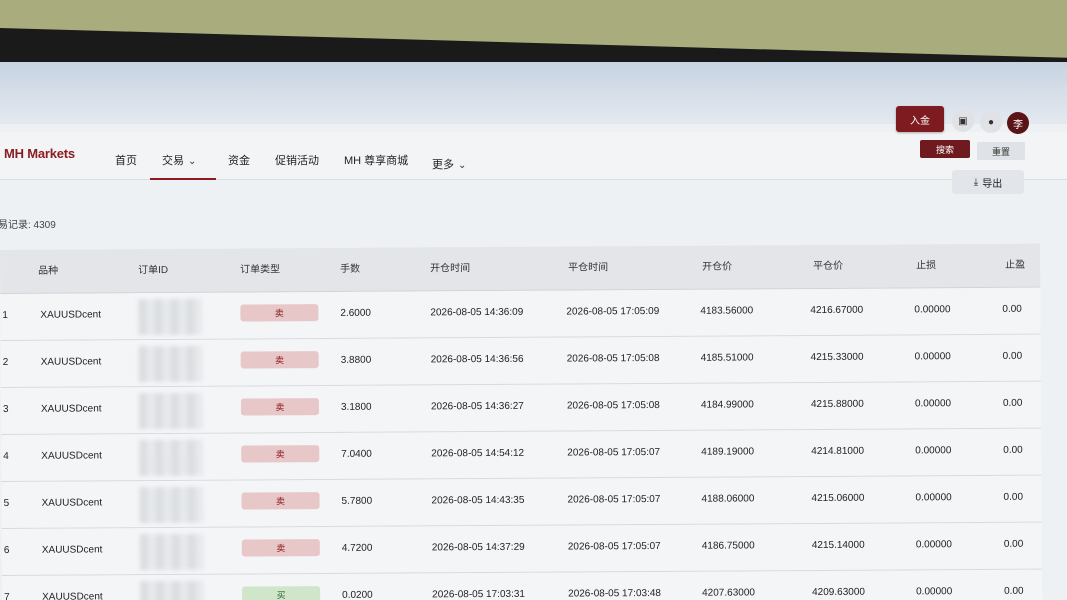 This screenshot has width=1067, height=600. I want to click on chevron-down-icon: ⌄, so click(192, 161).